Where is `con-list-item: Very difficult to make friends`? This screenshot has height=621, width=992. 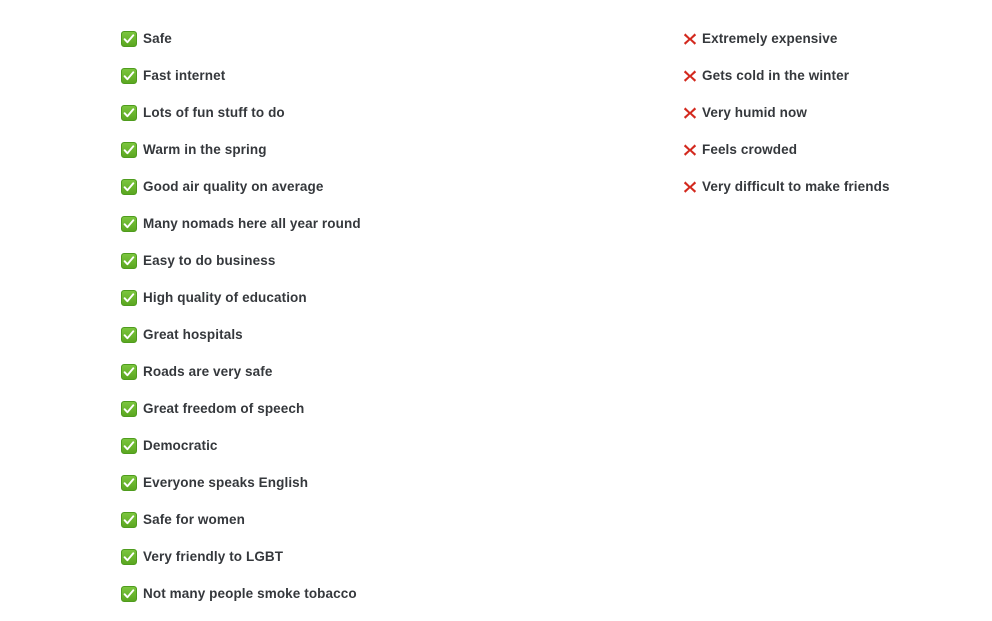 con-list-item: Very difficult to make friends is located at coordinates (832, 186).